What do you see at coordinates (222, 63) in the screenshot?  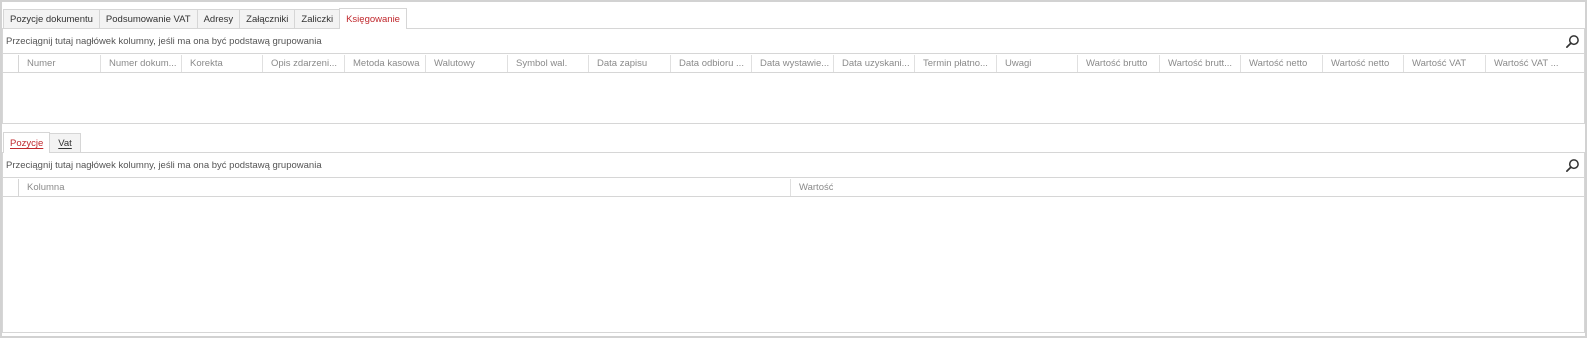 I see `column-header-korekta: Korekta` at bounding box center [222, 63].